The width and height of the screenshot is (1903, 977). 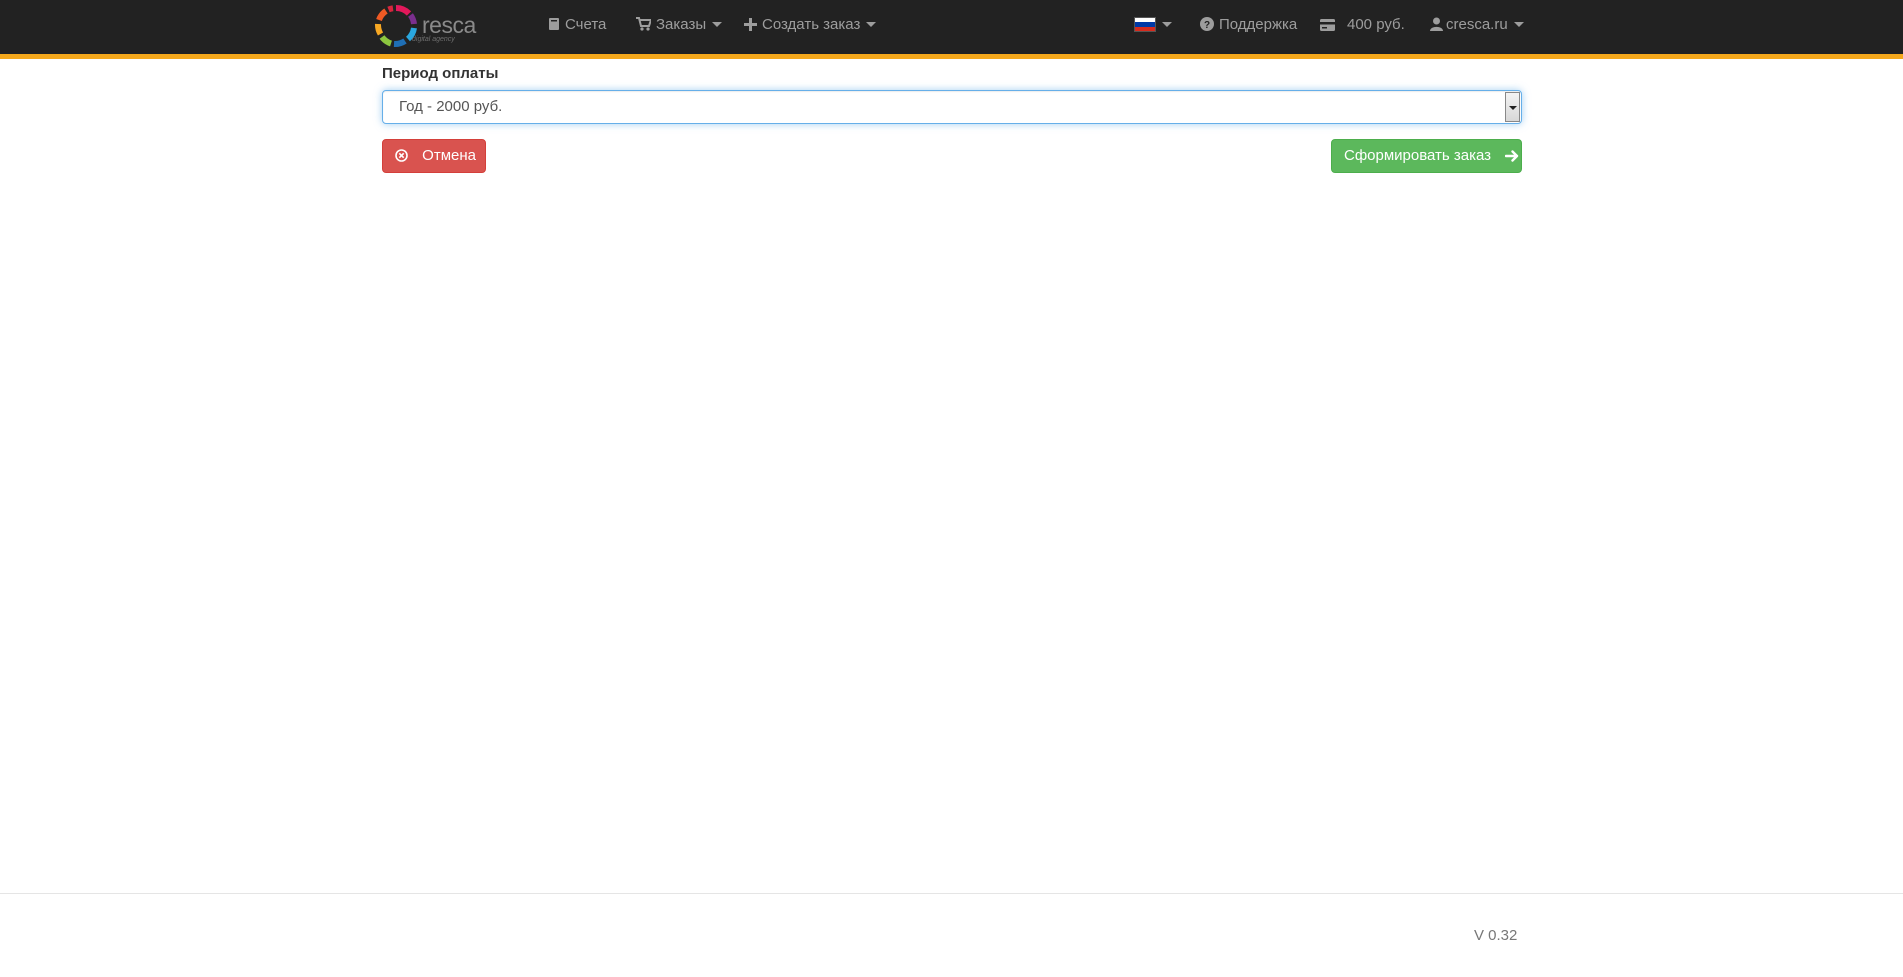 What do you see at coordinates (951, 56) in the screenshot?
I see `navbar-accent-stripe` at bounding box center [951, 56].